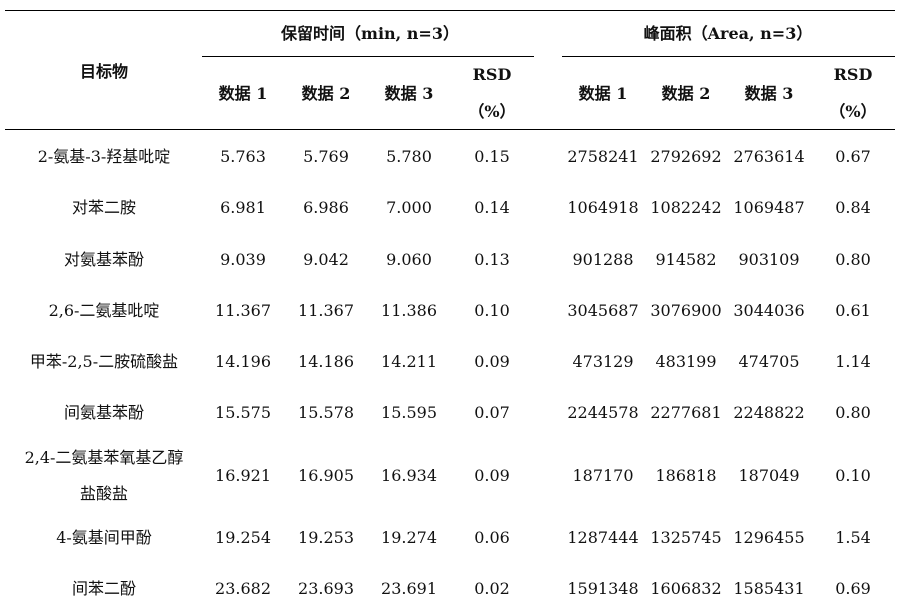 The width and height of the screenshot is (903, 603). What do you see at coordinates (492, 310) in the screenshot?
I see `rt-rsd: 0.10` at bounding box center [492, 310].